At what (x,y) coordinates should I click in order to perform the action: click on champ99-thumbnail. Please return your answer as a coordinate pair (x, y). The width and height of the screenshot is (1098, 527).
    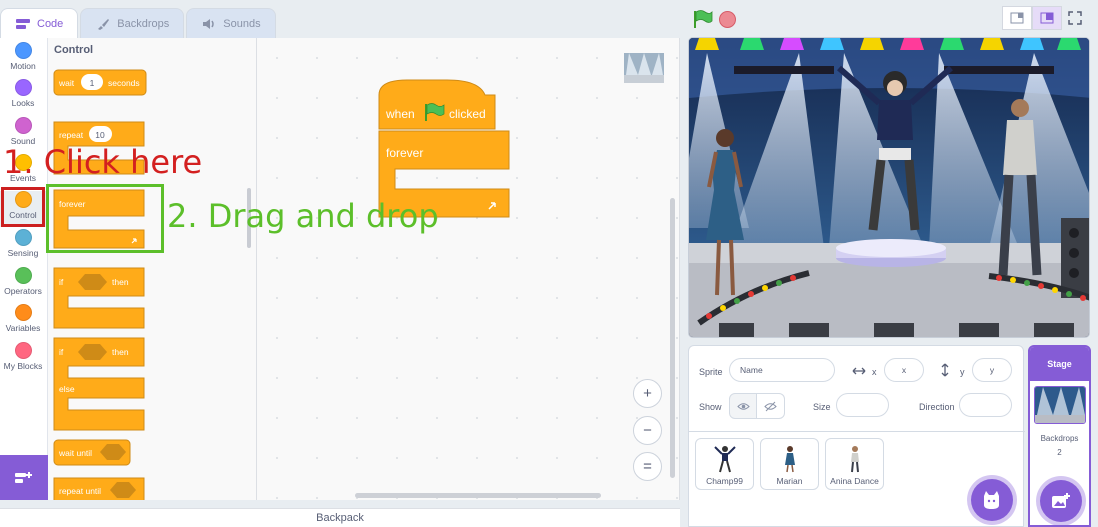
    Looking at the image, I should click on (724, 459).